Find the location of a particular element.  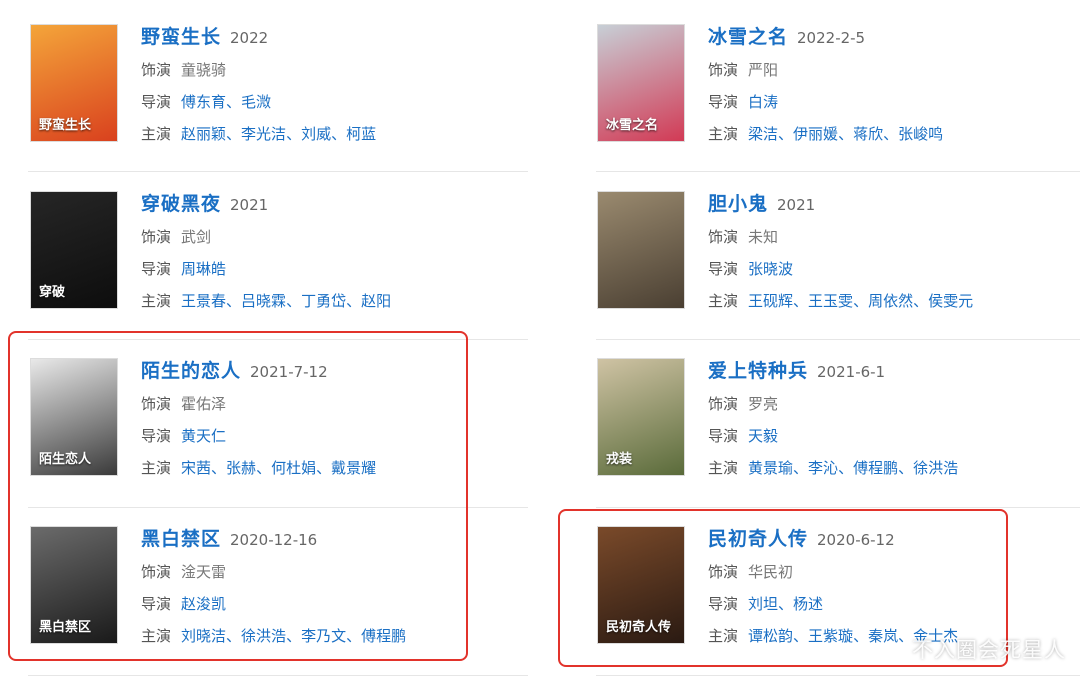

release-date: 2022-2-5 is located at coordinates (831, 38).